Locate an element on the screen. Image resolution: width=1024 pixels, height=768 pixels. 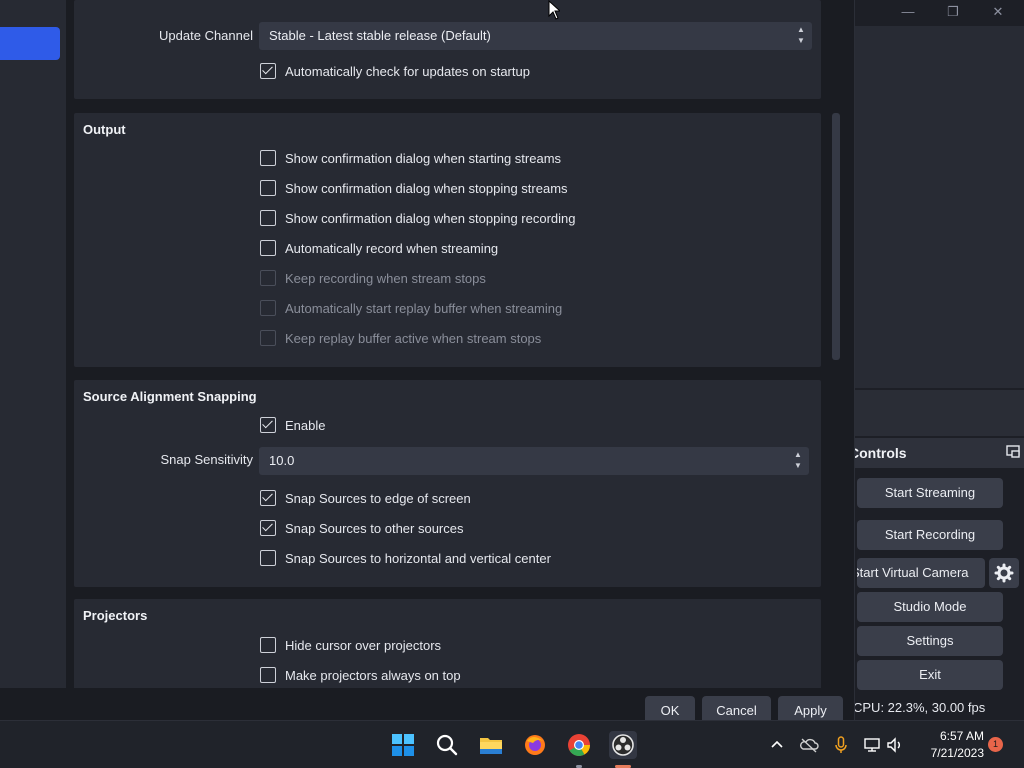
update-channel-value: Stable - Latest stable release (Default) is located at coordinates (380, 35).